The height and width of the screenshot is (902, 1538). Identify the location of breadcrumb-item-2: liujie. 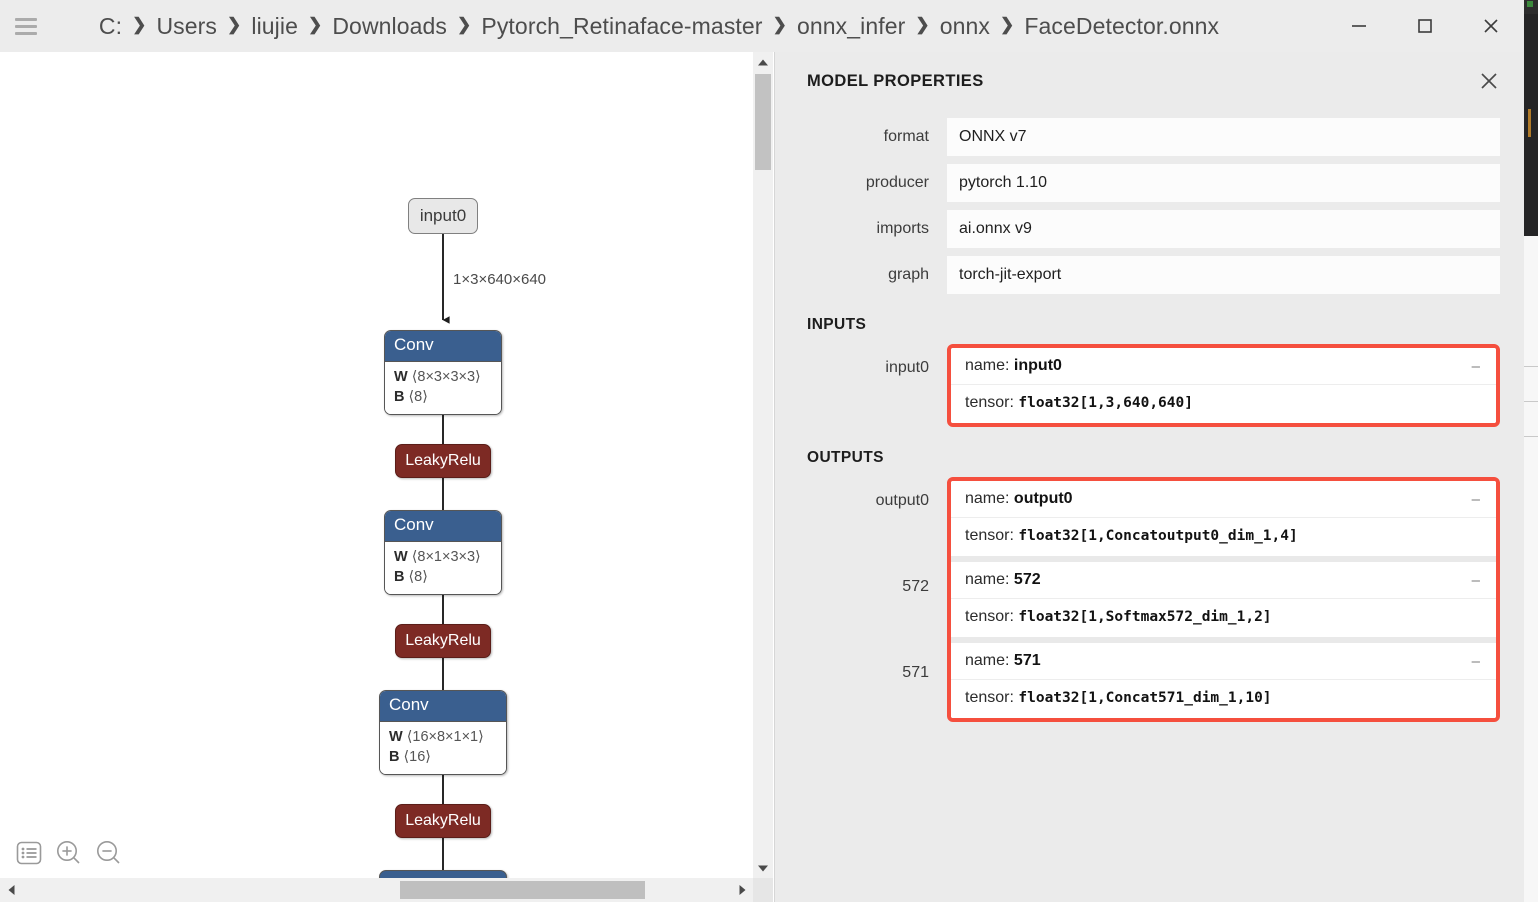
(274, 26).